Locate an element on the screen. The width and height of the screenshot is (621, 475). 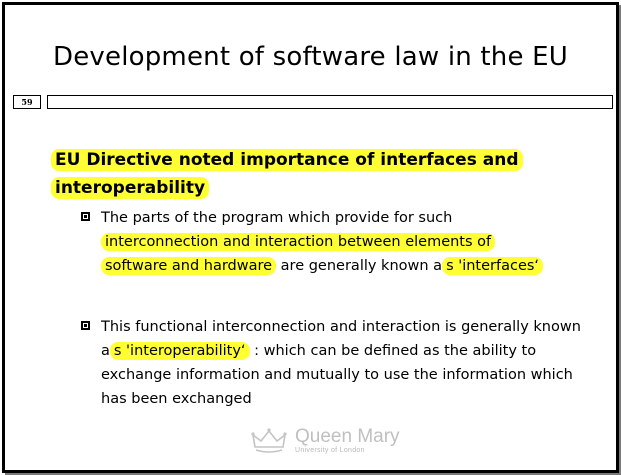
bullet-highlight: s 'interoperability‘ is located at coordinates (179, 351).